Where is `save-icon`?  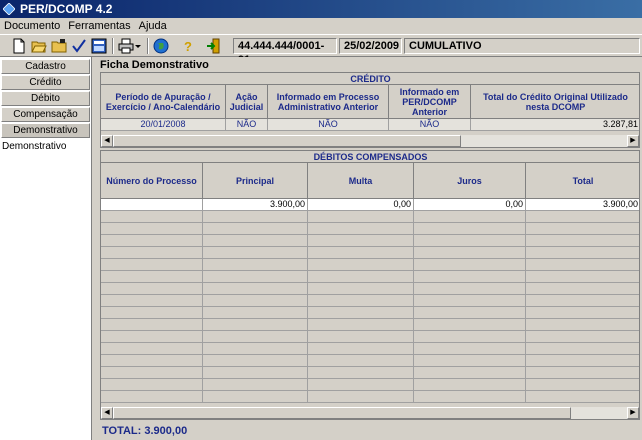 save-icon is located at coordinates (59, 46).